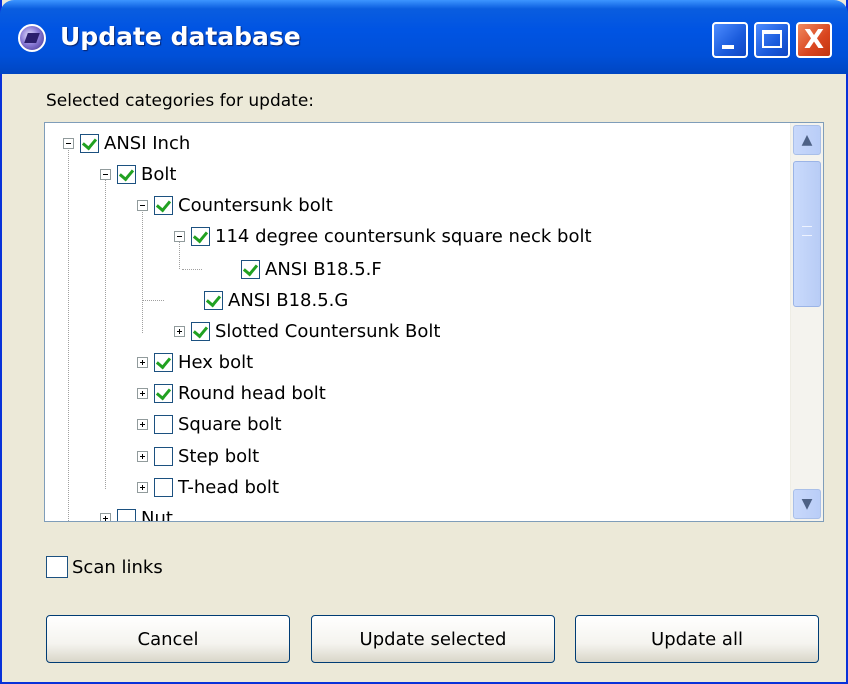 The width and height of the screenshot is (848, 684). I want to click on update-selected-button: Update selected, so click(433, 639).